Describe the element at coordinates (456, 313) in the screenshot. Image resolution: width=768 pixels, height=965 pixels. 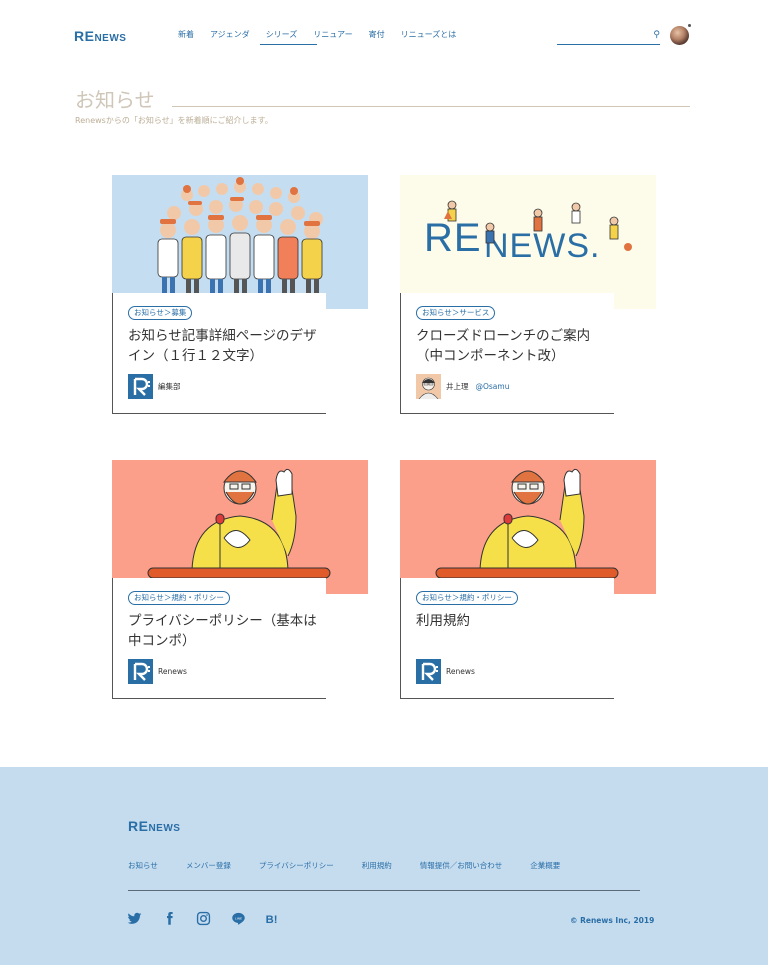
I see `category-tag: お知らせ＞サービス` at that location.